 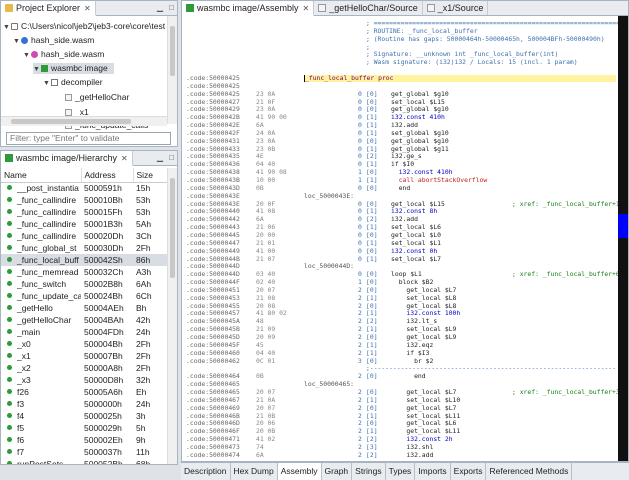 What do you see at coordinates (206, 471) in the screenshot?
I see `bottom-tab: Description` at bounding box center [206, 471].